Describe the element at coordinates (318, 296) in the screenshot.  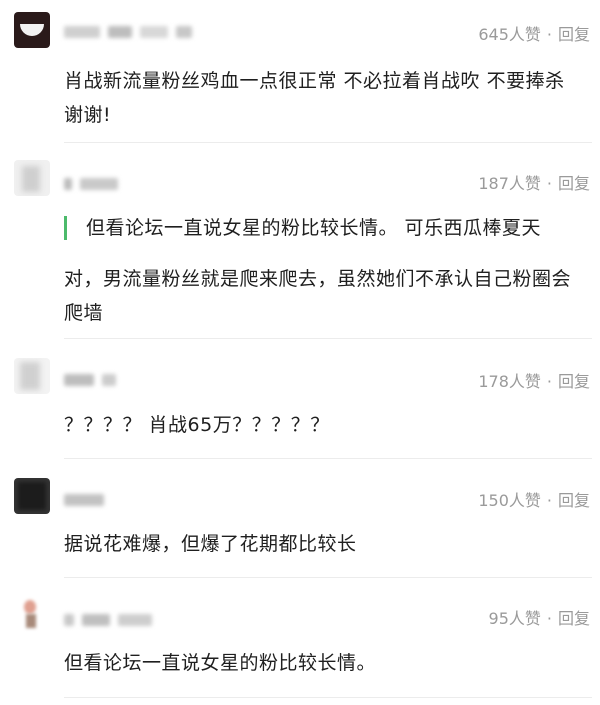
I see `comment-text: 对，男流量粉丝就是爬来爬去，虽然她们不承认自己粉圈会爬墙` at that location.